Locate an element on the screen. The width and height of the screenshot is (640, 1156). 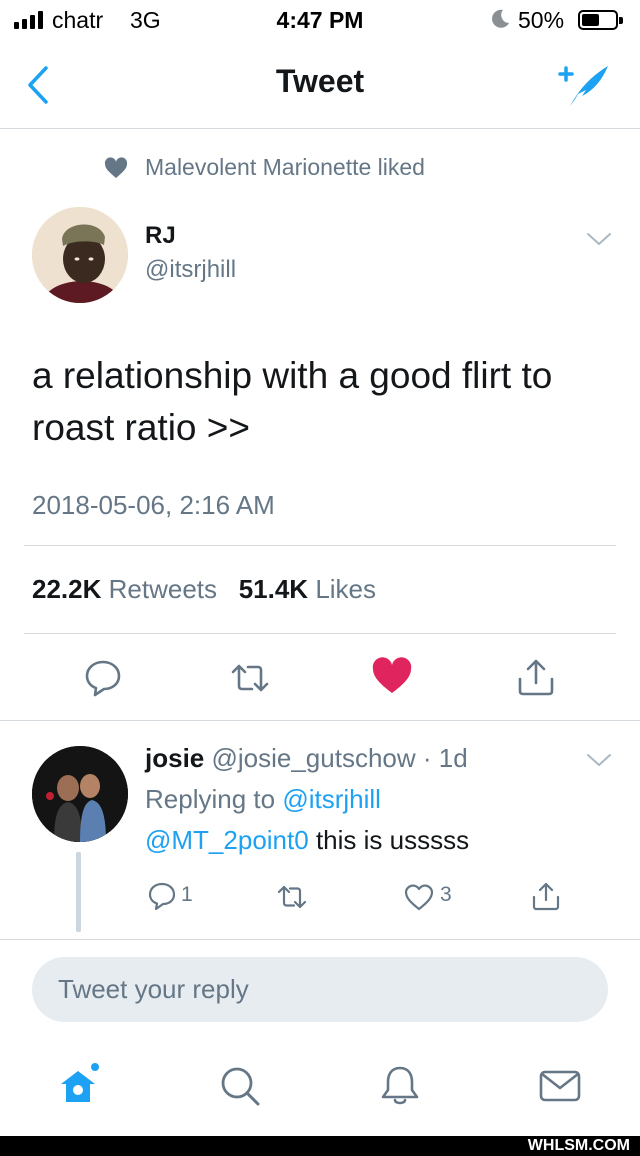
replying-to: Replying to @itsrjhill is located at coordinates (263, 799).